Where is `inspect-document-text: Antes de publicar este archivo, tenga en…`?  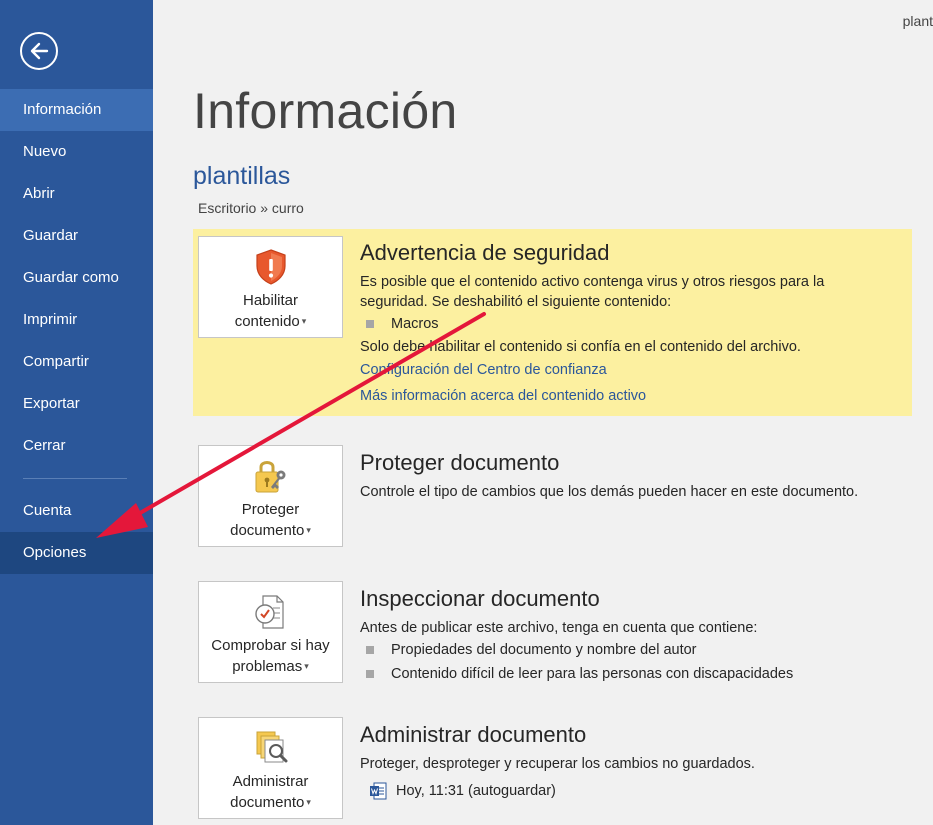 inspect-document-text: Antes de publicar este archivo, tenga en… is located at coordinates (559, 628).